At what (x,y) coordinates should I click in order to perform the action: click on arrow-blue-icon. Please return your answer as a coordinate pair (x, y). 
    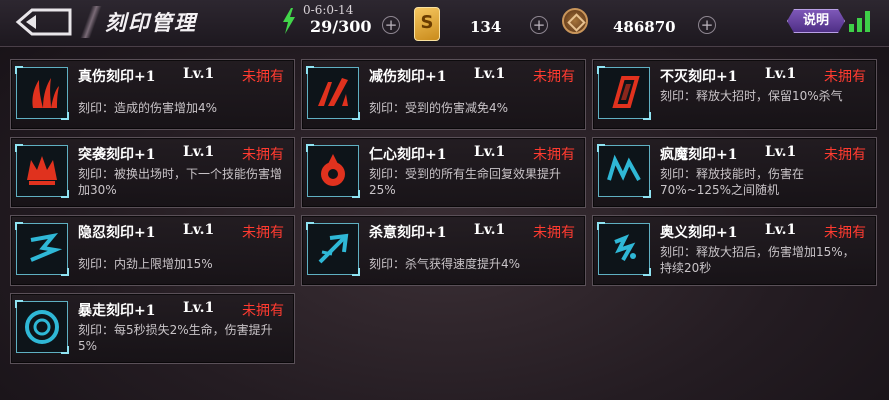
    Looking at the image, I should click on (333, 248).